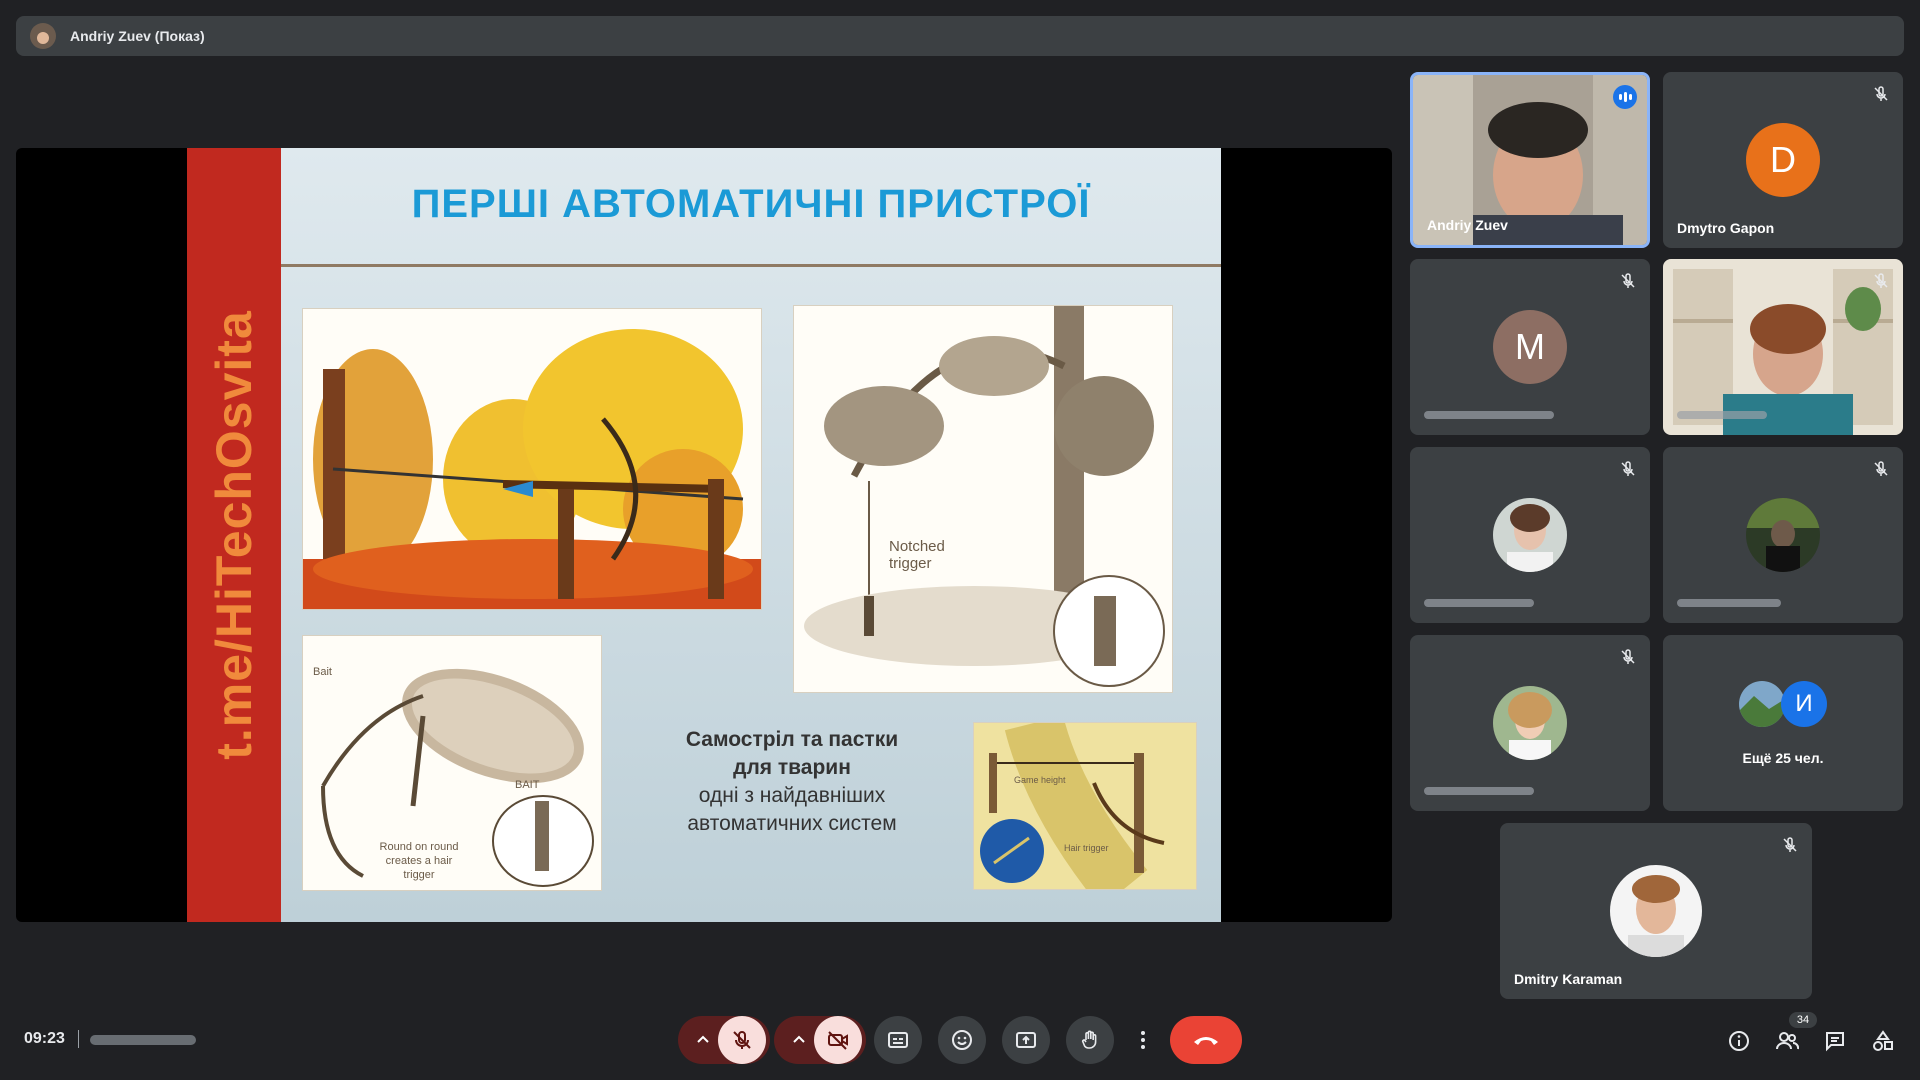 This screenshot has width=1920, height=1080. I want to click on activities-icon, so click(1883, 1040).